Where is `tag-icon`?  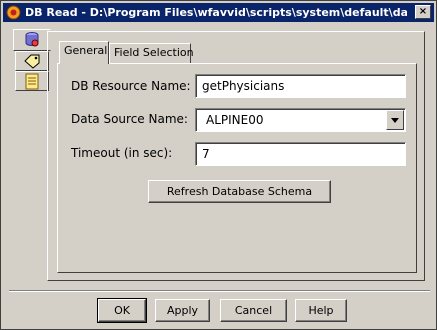
tag-icon is located at coordinates (32, 61).